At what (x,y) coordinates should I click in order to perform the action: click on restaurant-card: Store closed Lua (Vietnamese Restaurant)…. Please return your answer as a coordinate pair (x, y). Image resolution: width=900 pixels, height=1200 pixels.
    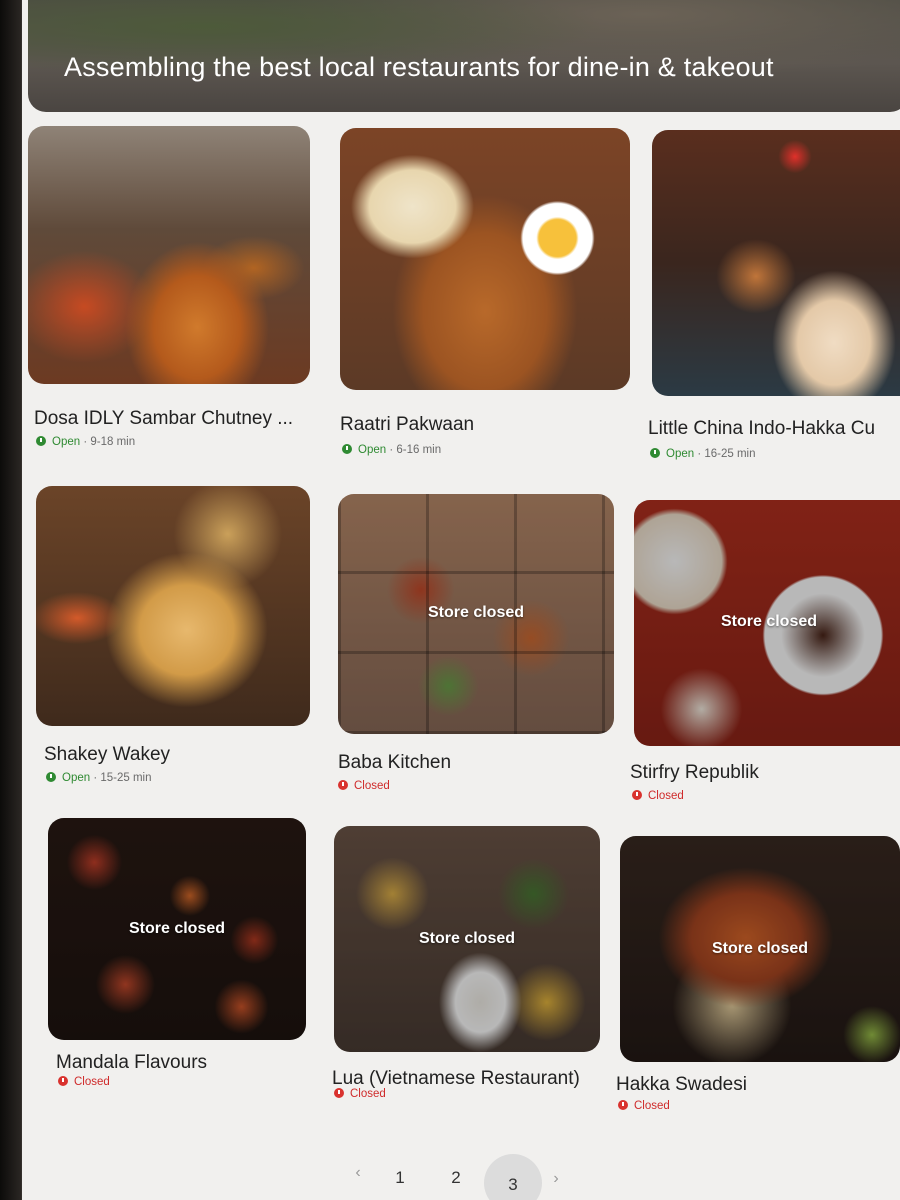
    Looking at the image, I should click on (466, 966).